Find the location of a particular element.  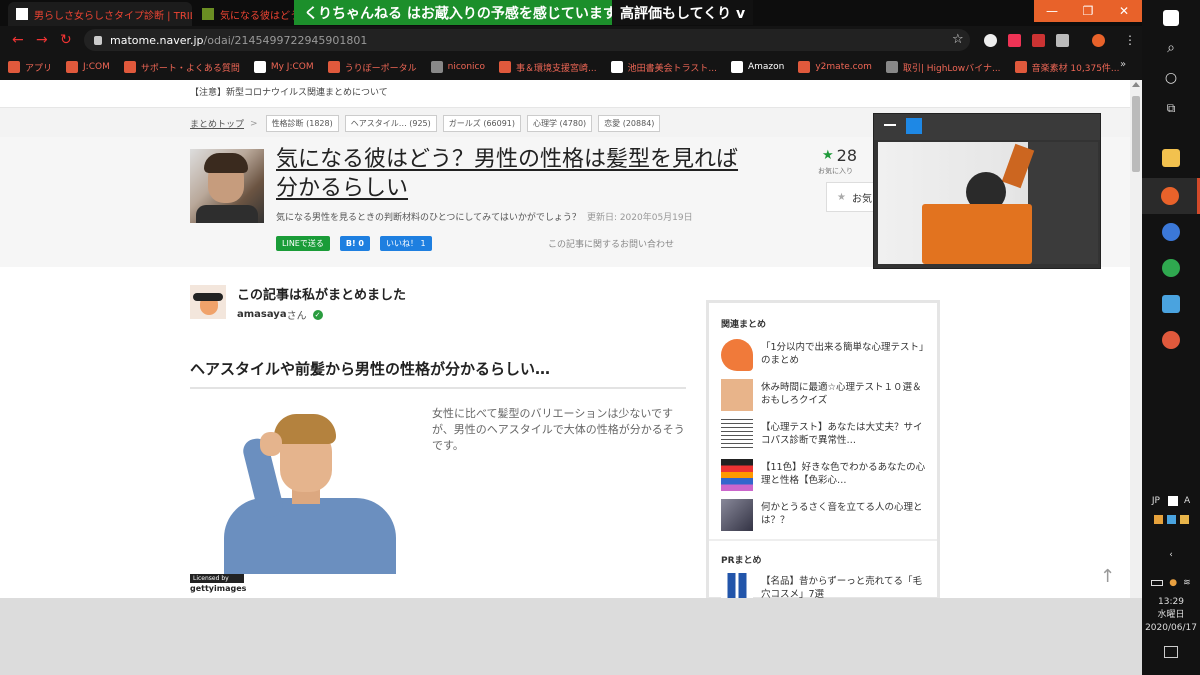

verified-check-icon: ✓ is located at coordinates (317, 314).